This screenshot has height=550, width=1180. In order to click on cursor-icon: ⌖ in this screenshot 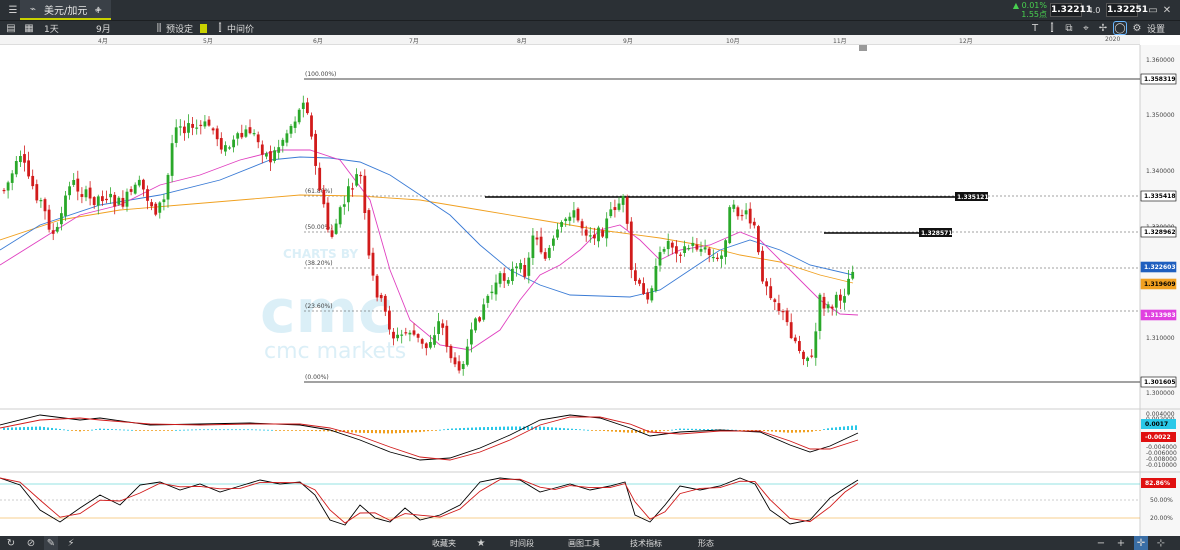, I will do `click(1086, 28)`.